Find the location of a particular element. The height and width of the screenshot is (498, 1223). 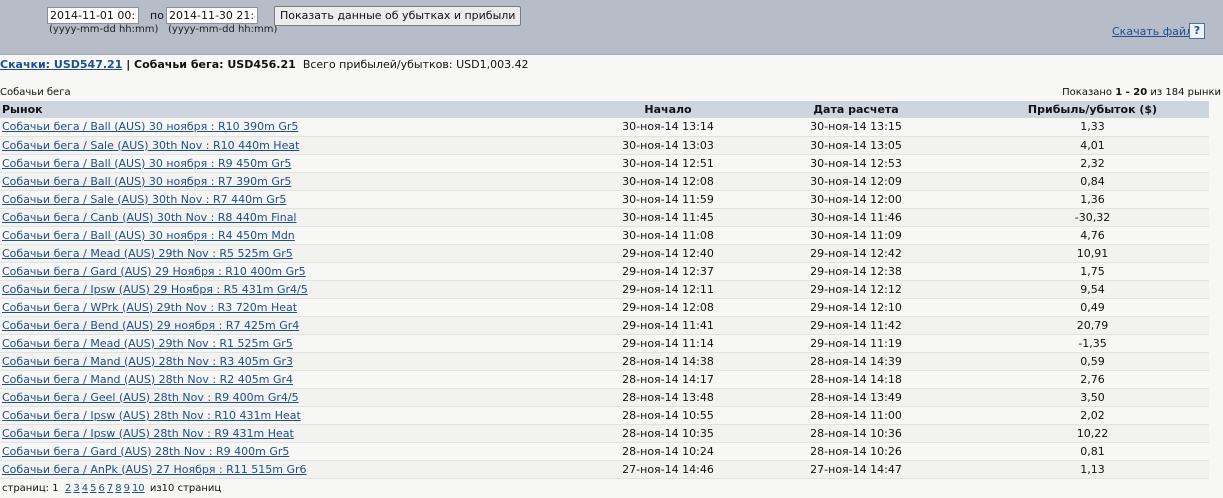

pagination: страниц: 1 2 3 4 5 6 7 8 9 10 из10 страниц is located at coordinates (111, 488).